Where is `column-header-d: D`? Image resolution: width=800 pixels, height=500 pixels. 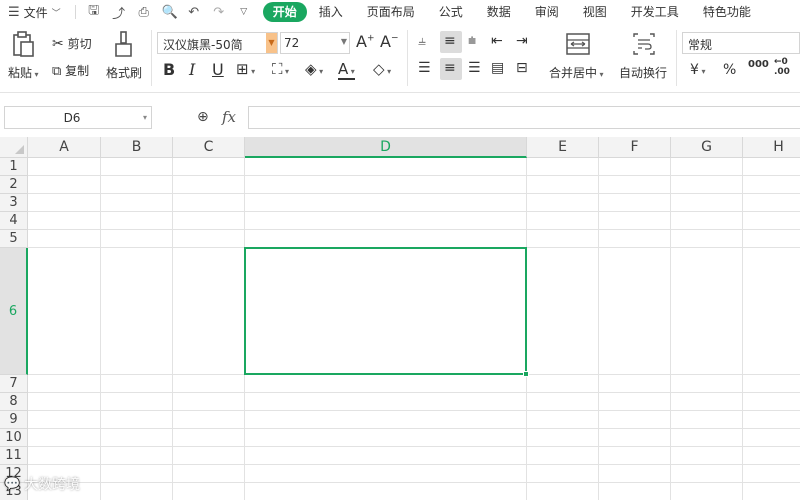 column-header-d: D is located at coordinates (386, 147).